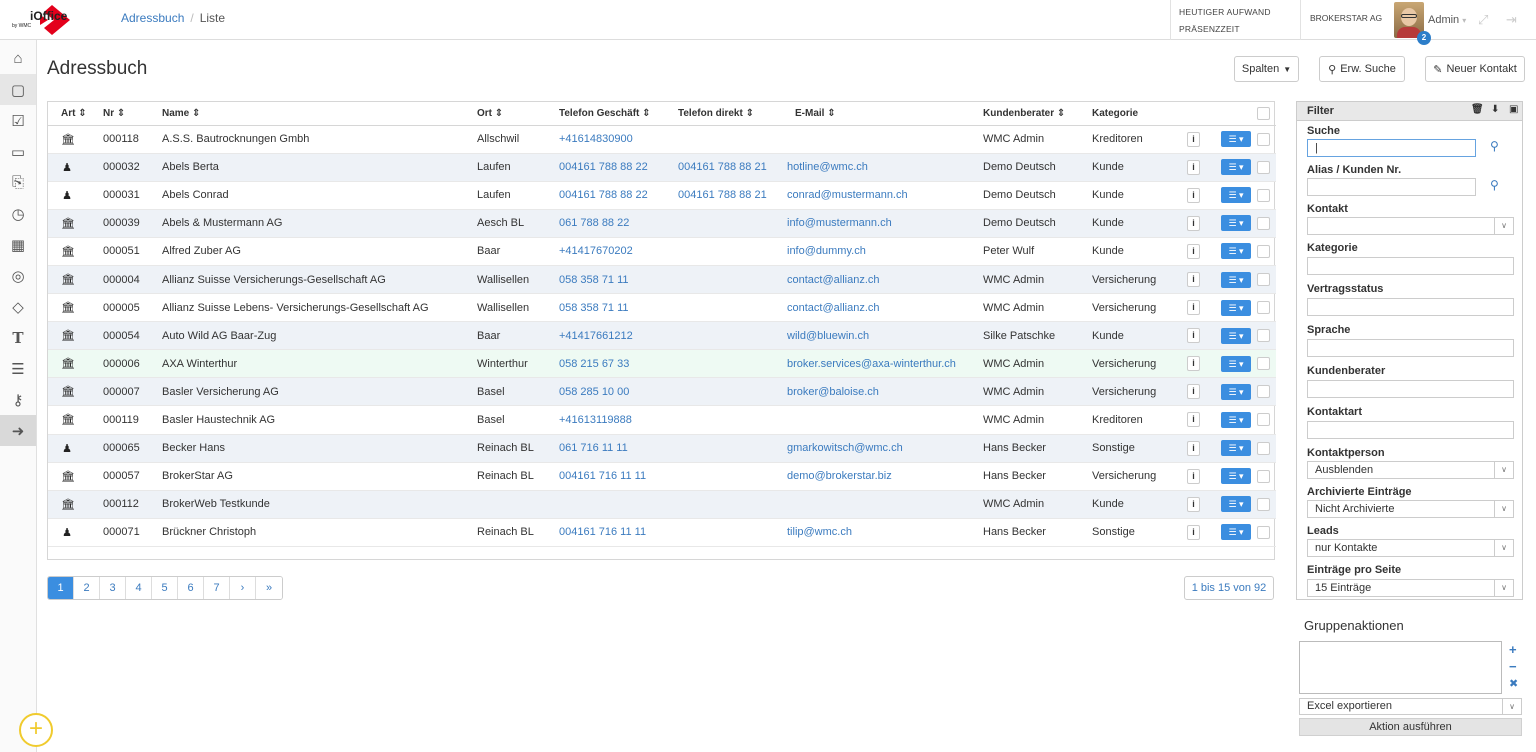 The width and height of the screenshot is (1536, 752). What do you see at coordinates (1410, 226) in the screenshot?
I see `kontakt-select: ∨` at bounding box center [1410, 226].